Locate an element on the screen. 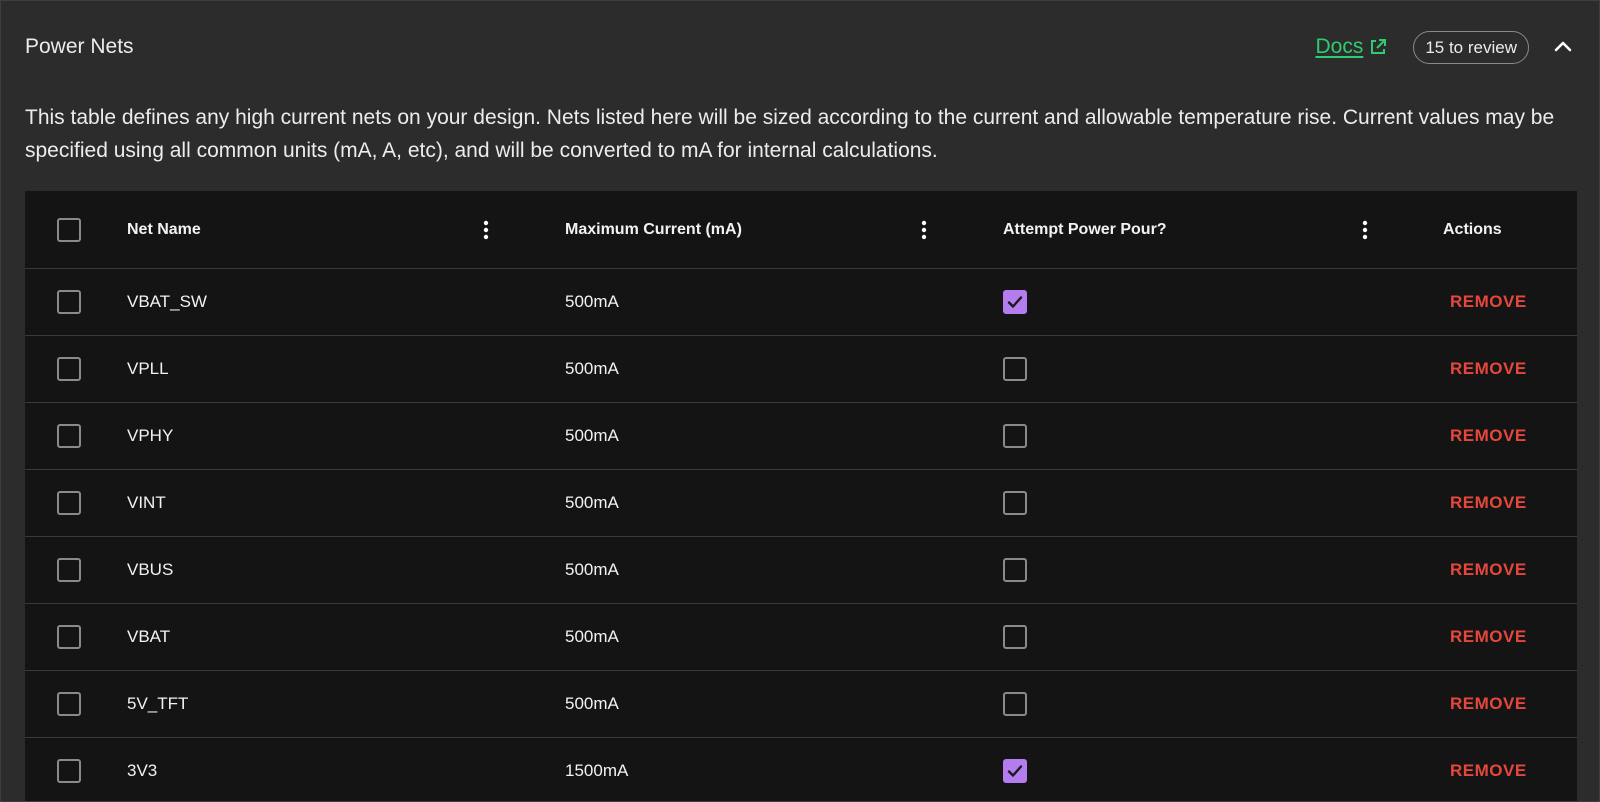  panel-title: Power Nets is located at coordinates (79, 46).